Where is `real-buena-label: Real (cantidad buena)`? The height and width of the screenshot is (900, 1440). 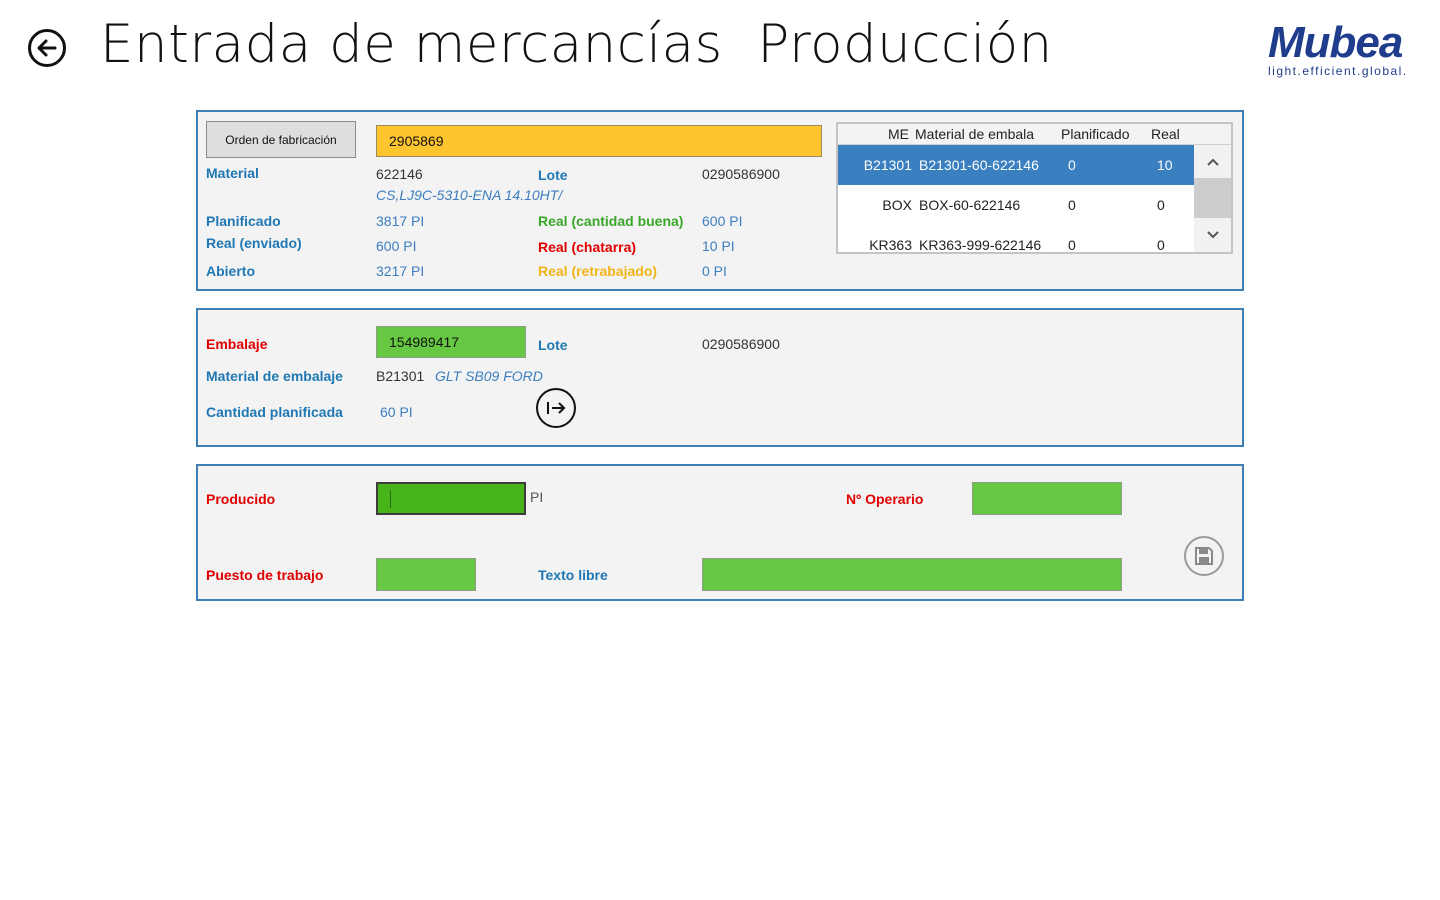
real-buena-label: Real (cantidad buena) is located at coordinates (611, 221).